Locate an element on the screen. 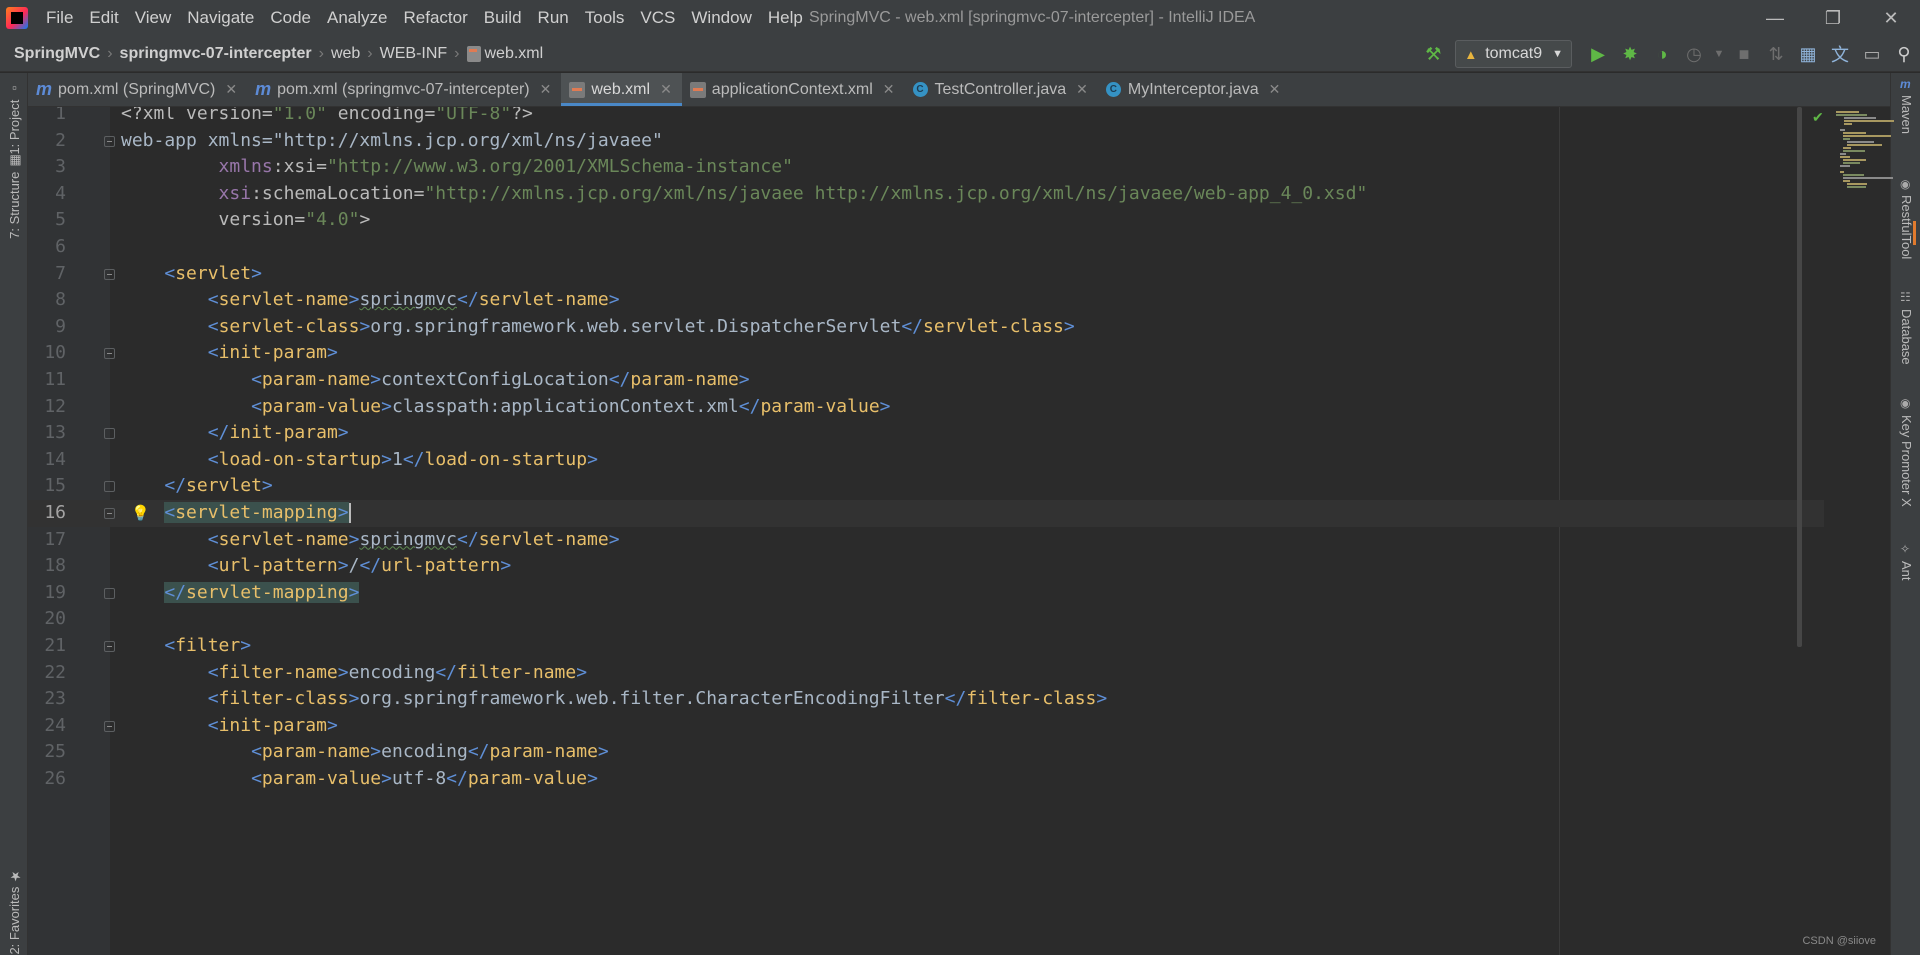 This screenshot has width=1920, height=955. presentation-icon: ▭ is located at coordinates (1872, 54).